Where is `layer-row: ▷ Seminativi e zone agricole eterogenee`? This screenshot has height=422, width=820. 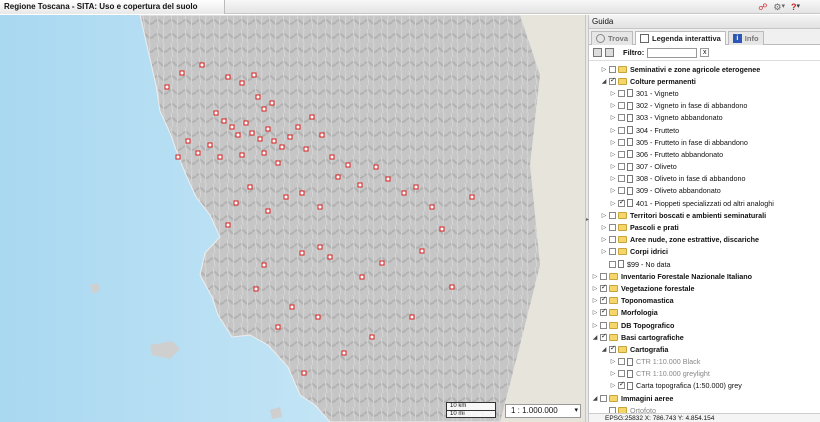
layer-row: ▷ Seminativi e zone agricole eterogenee is located at coordinates (704, 69).